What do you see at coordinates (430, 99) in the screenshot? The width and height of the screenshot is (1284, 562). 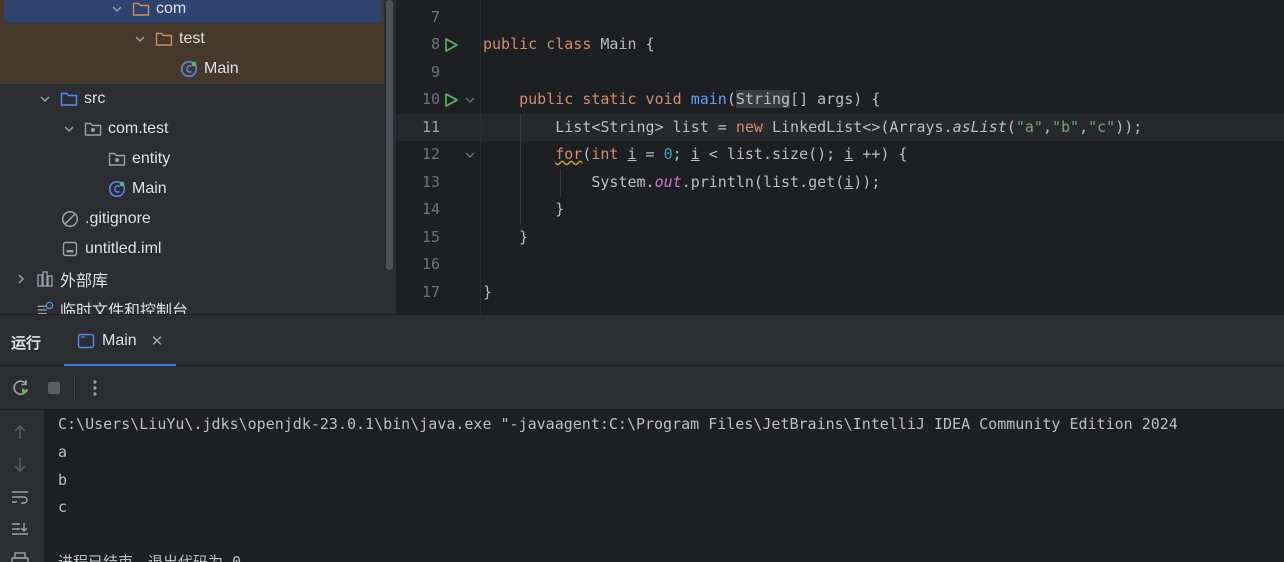 I see `line-number: 10` at bounding box center [430, 99].